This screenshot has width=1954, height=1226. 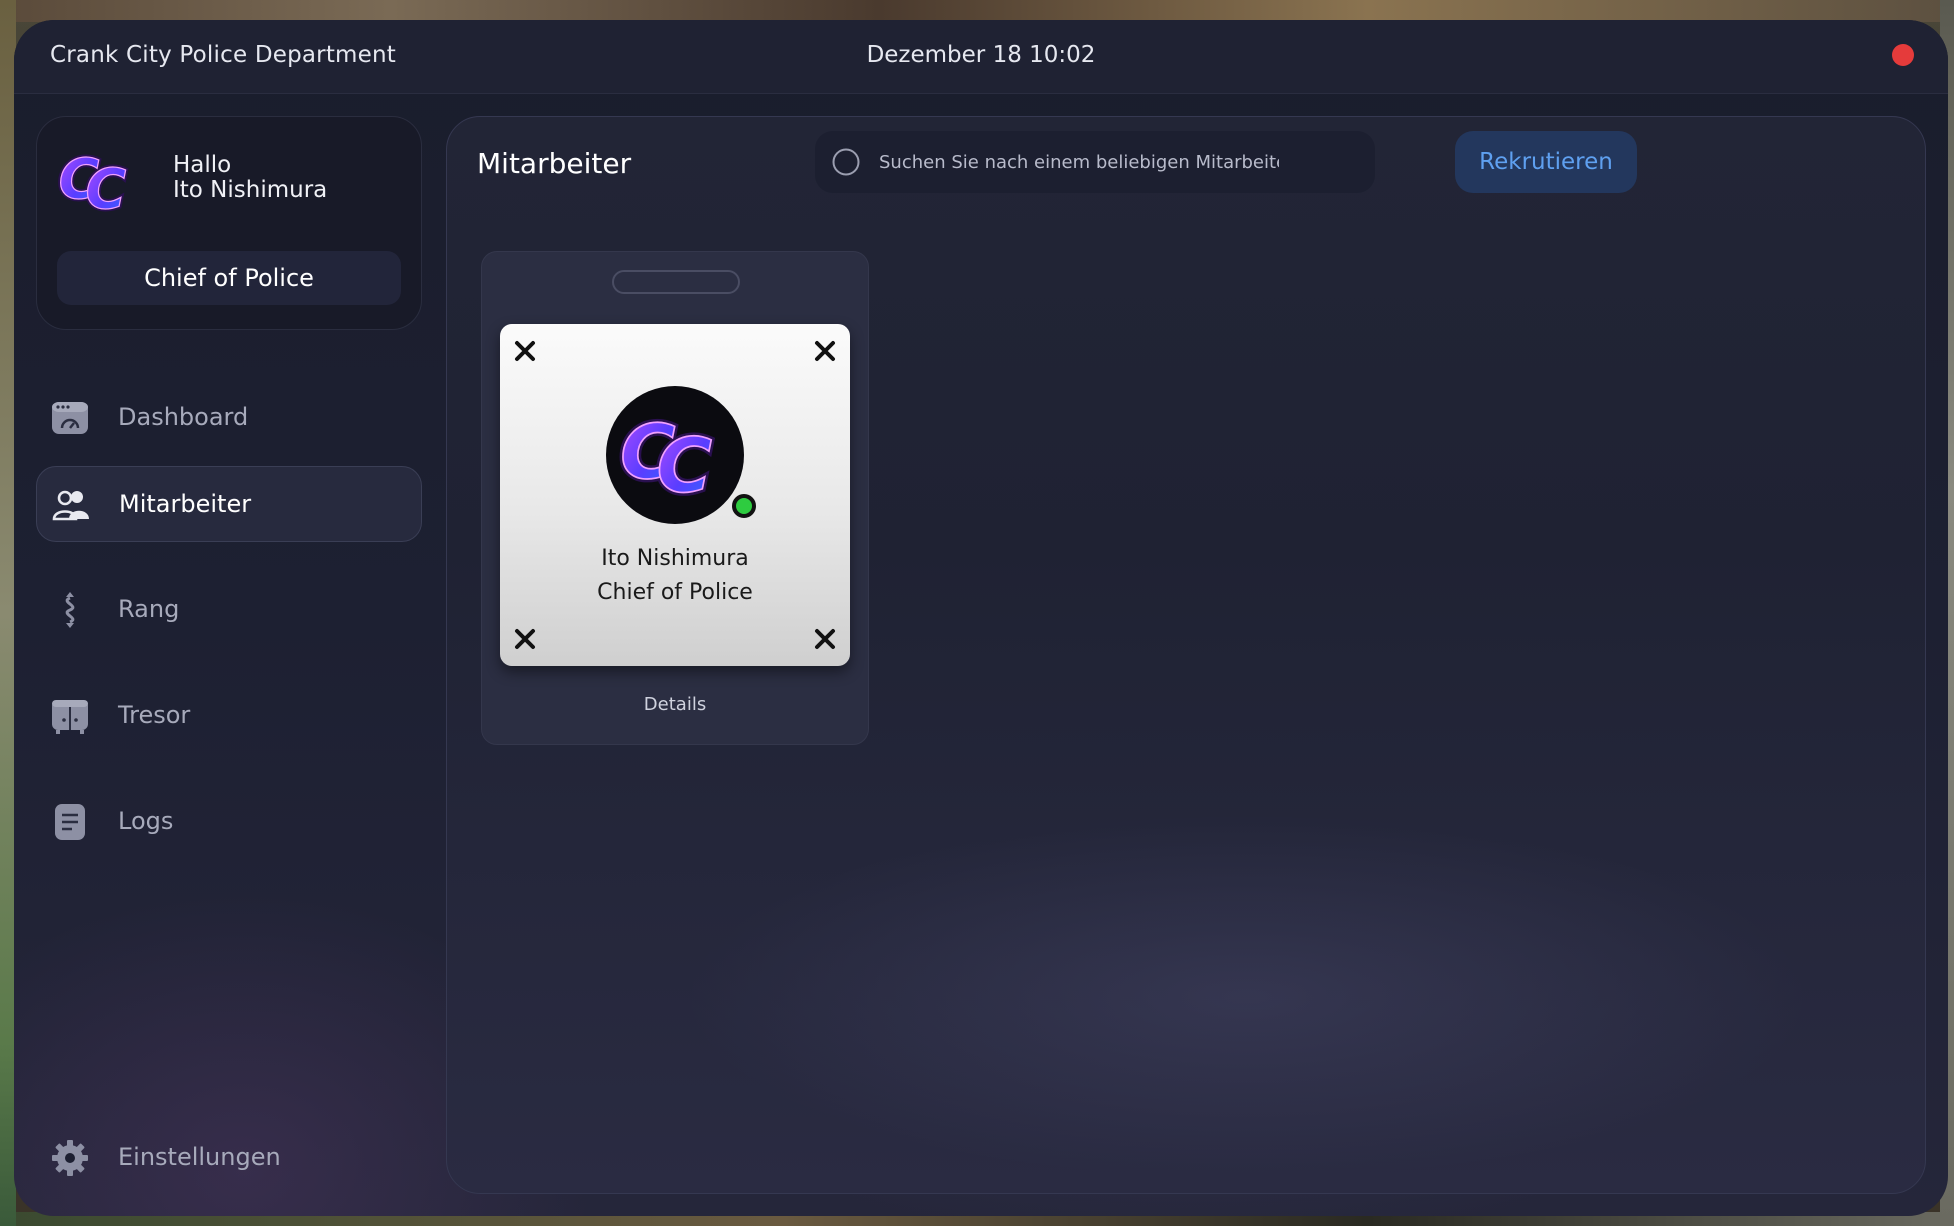 I want to click on user-greeting: Hallo Ito Nishimura, so click(x=250, y=178).